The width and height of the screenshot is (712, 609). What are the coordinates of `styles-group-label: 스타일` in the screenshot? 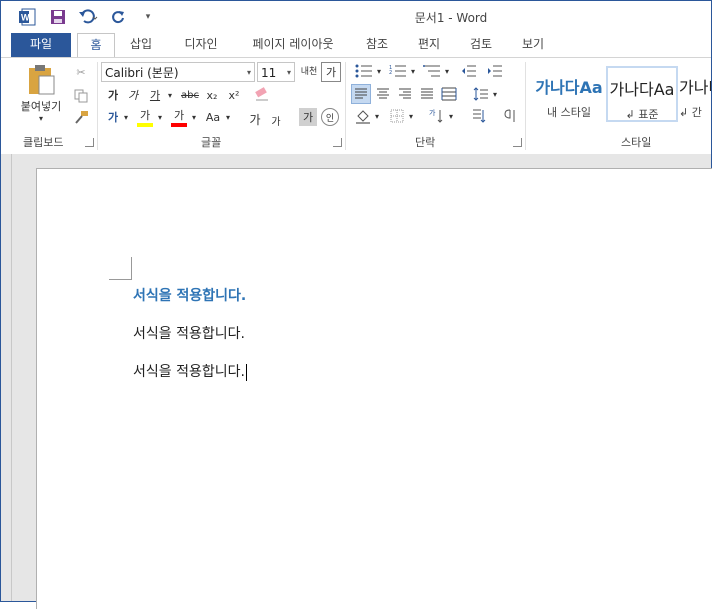 It's located at (636, 142).